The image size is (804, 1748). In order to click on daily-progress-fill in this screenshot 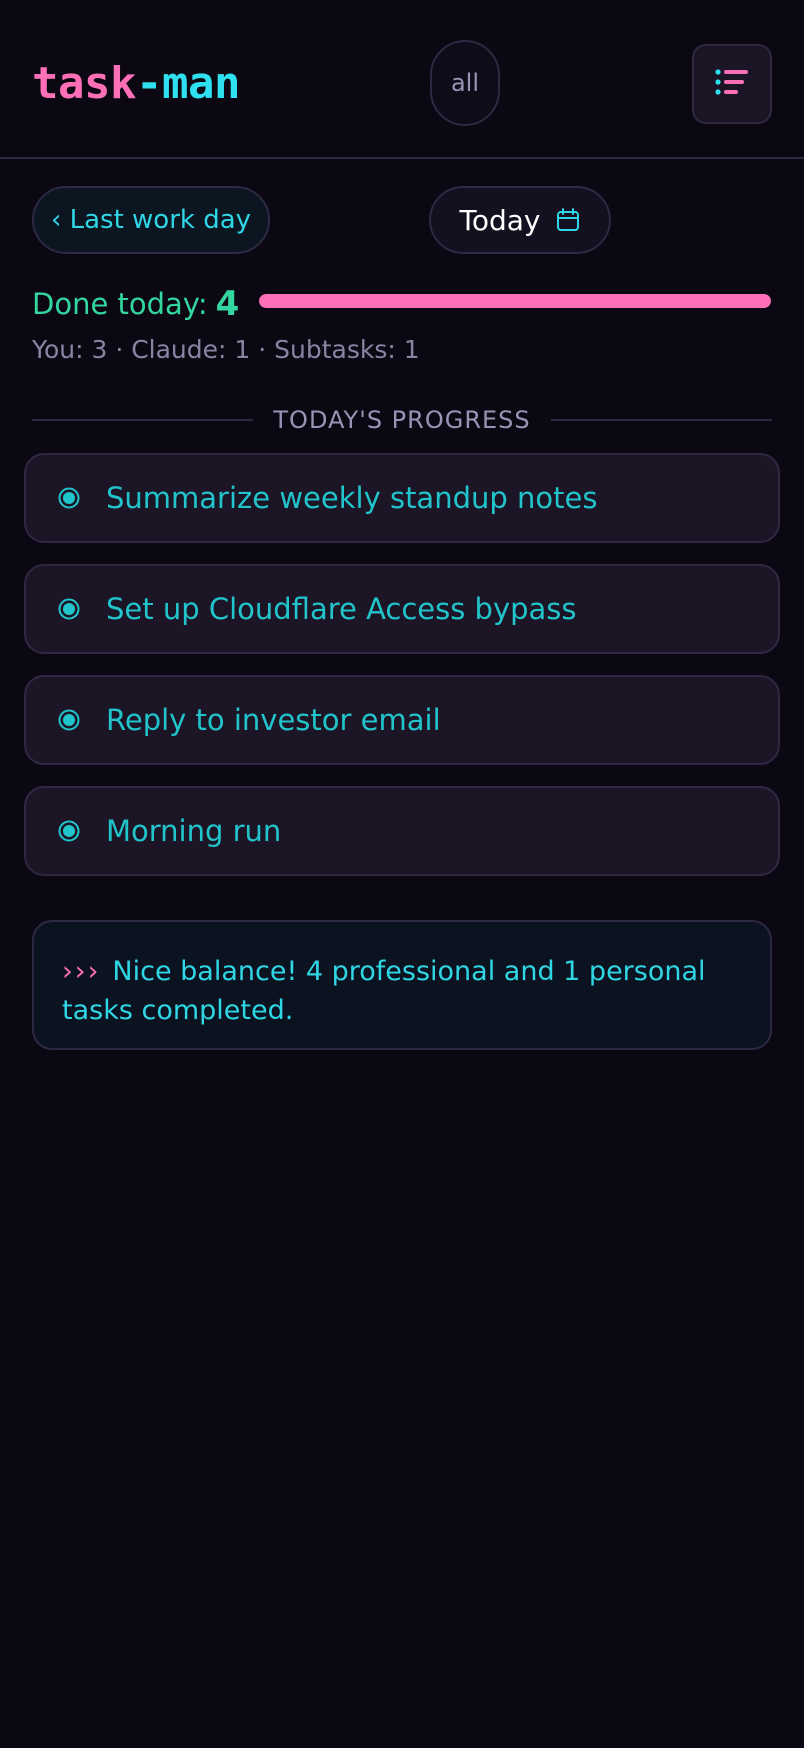, I will do `click(515, 301)`.